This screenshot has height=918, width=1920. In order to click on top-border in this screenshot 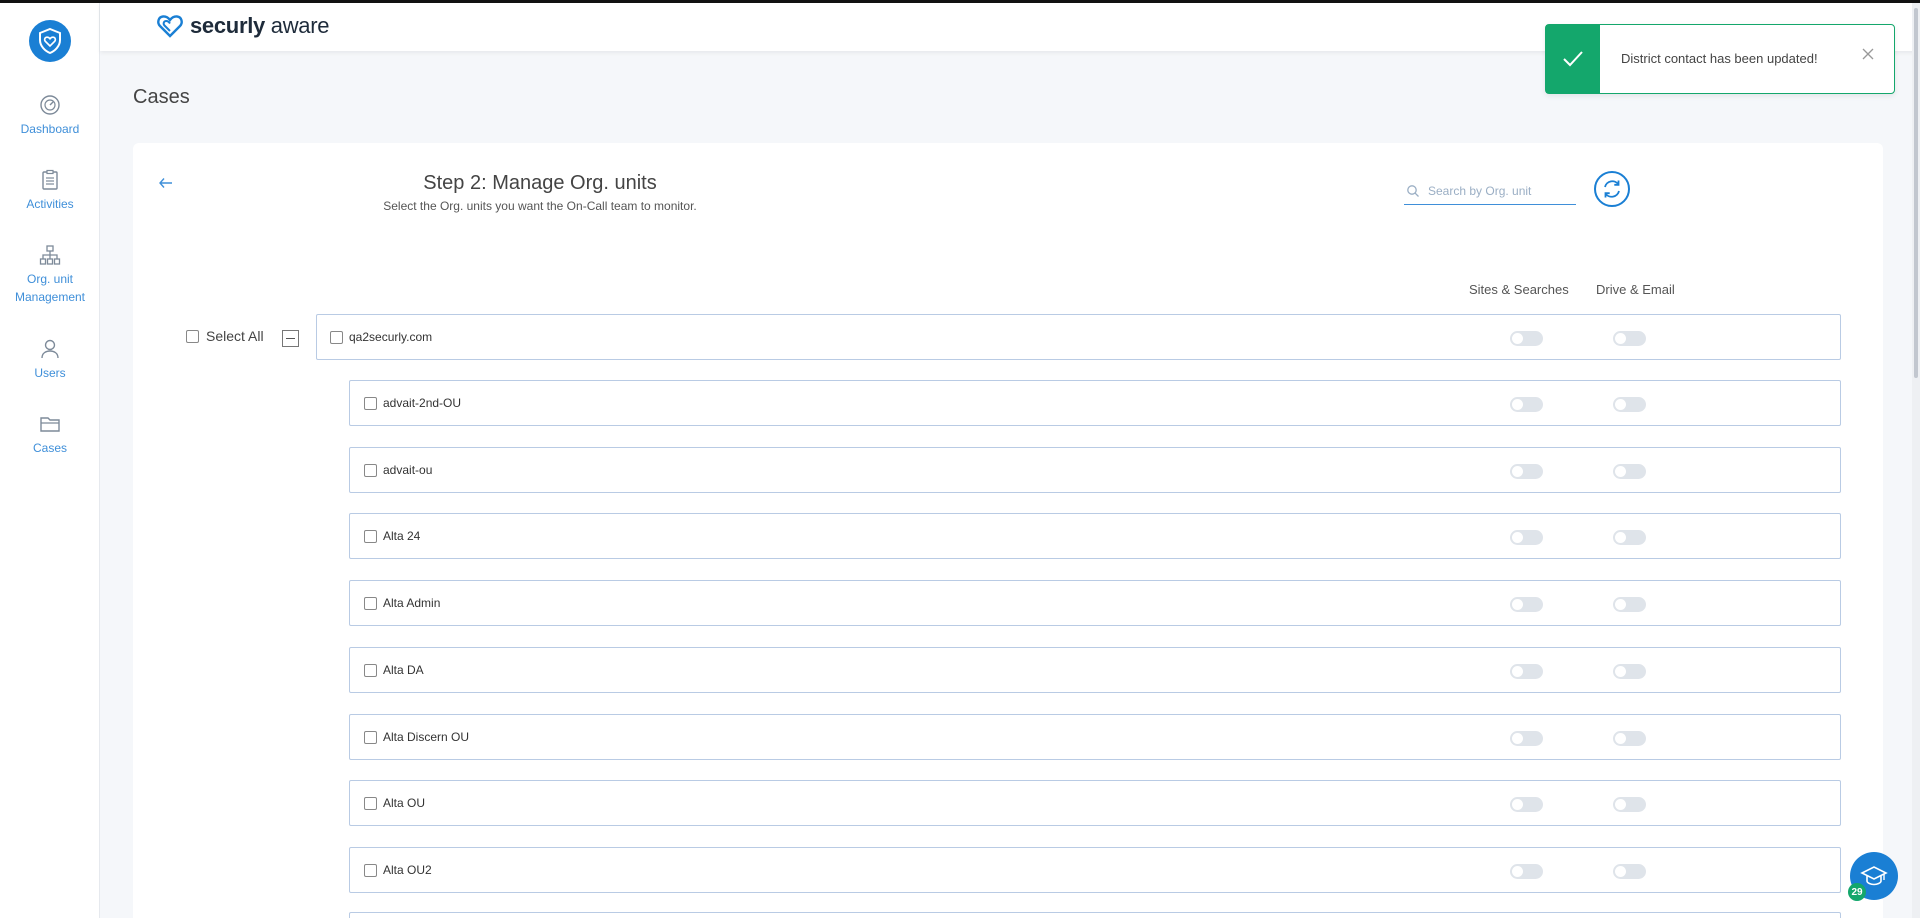, I will do `click(960, 1)`.